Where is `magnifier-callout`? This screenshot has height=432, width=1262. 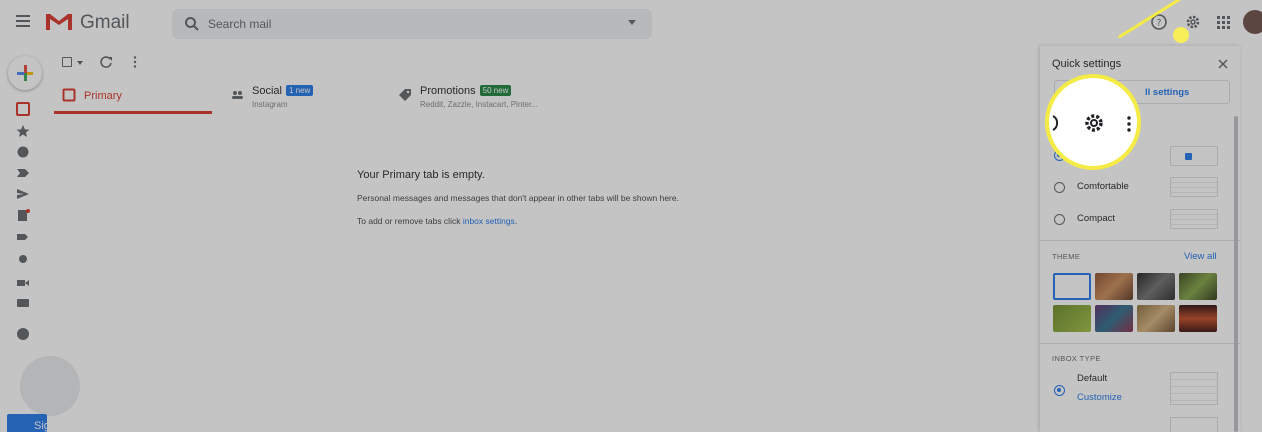
magnifier-callout is located at coordinates (1093, 122).